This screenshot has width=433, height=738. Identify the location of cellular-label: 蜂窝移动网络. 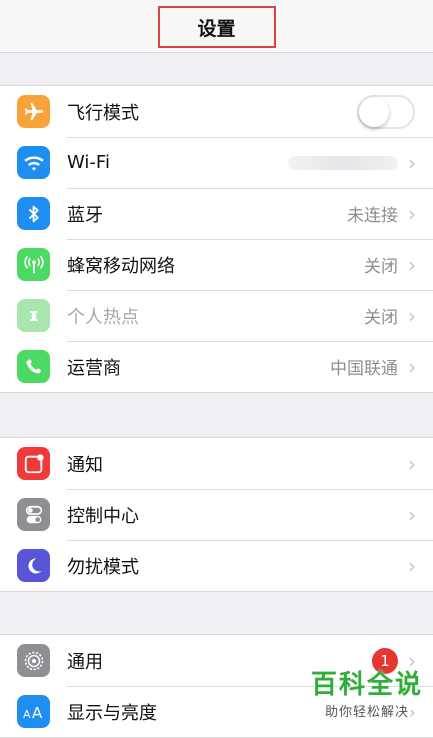
(121, 266).